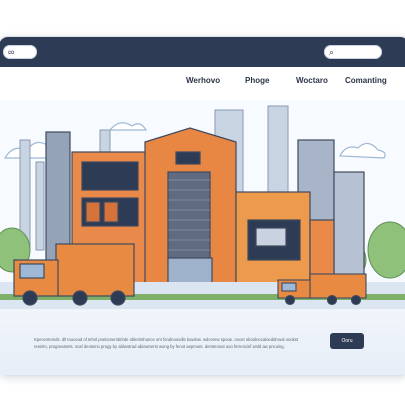  Describe the element at coordinates (20, 52) in the screenshot. I see `nav-control: ∞` at that location.